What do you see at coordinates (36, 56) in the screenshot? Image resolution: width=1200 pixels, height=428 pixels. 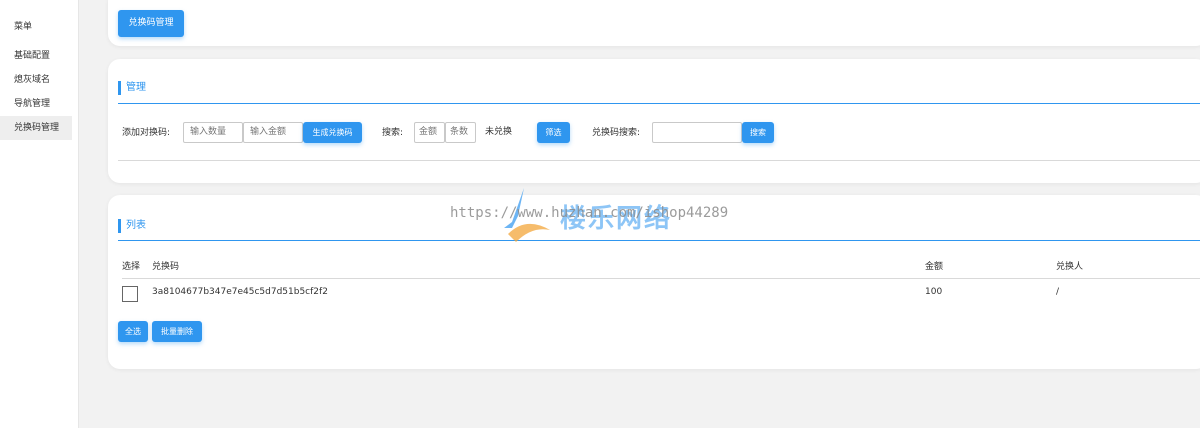 I see `sidebar-item-basic-config: 基础配置` at bounding box center [36, 56].